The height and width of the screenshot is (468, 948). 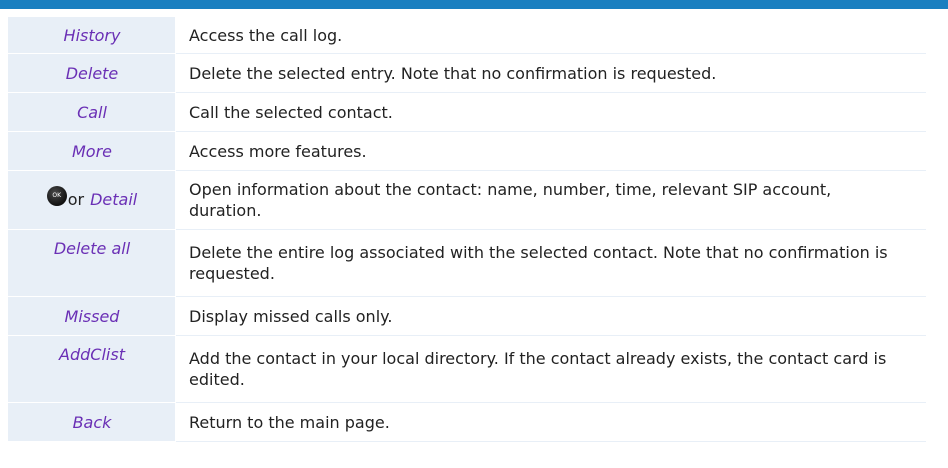 What do you see at coordinates (550, 316) in the screenshot?
I see `softkey-description: Display missed calls only.` at bounding box center [550, 316].